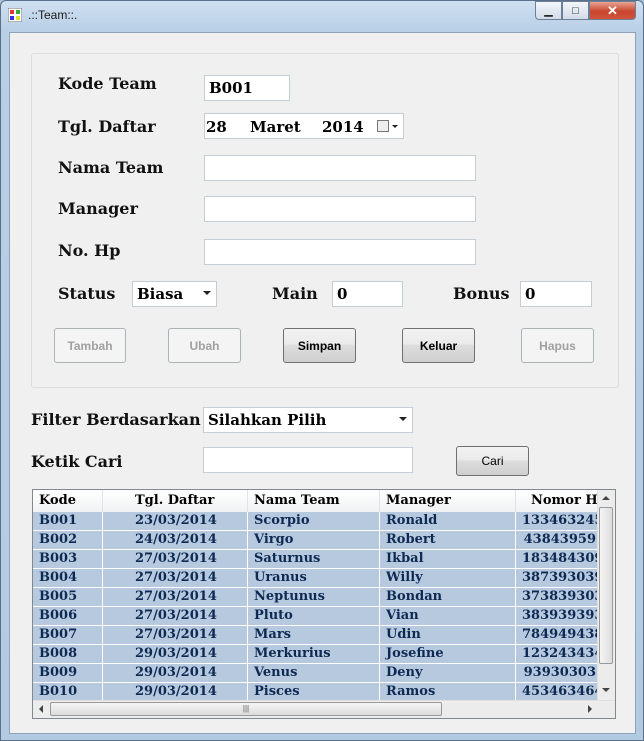 The width and height of the screenshot is (644, 741). Describe the element at coordinates (175, 501) in the screenshot. I see `column-header-tgl-daftar: Tgl. Daftar` at that location.